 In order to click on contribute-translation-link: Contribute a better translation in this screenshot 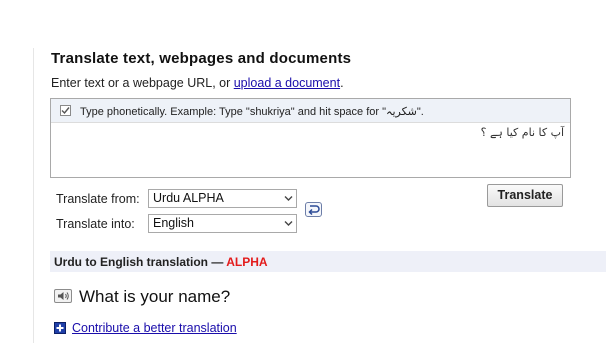, I will do `click(154, 328)`.